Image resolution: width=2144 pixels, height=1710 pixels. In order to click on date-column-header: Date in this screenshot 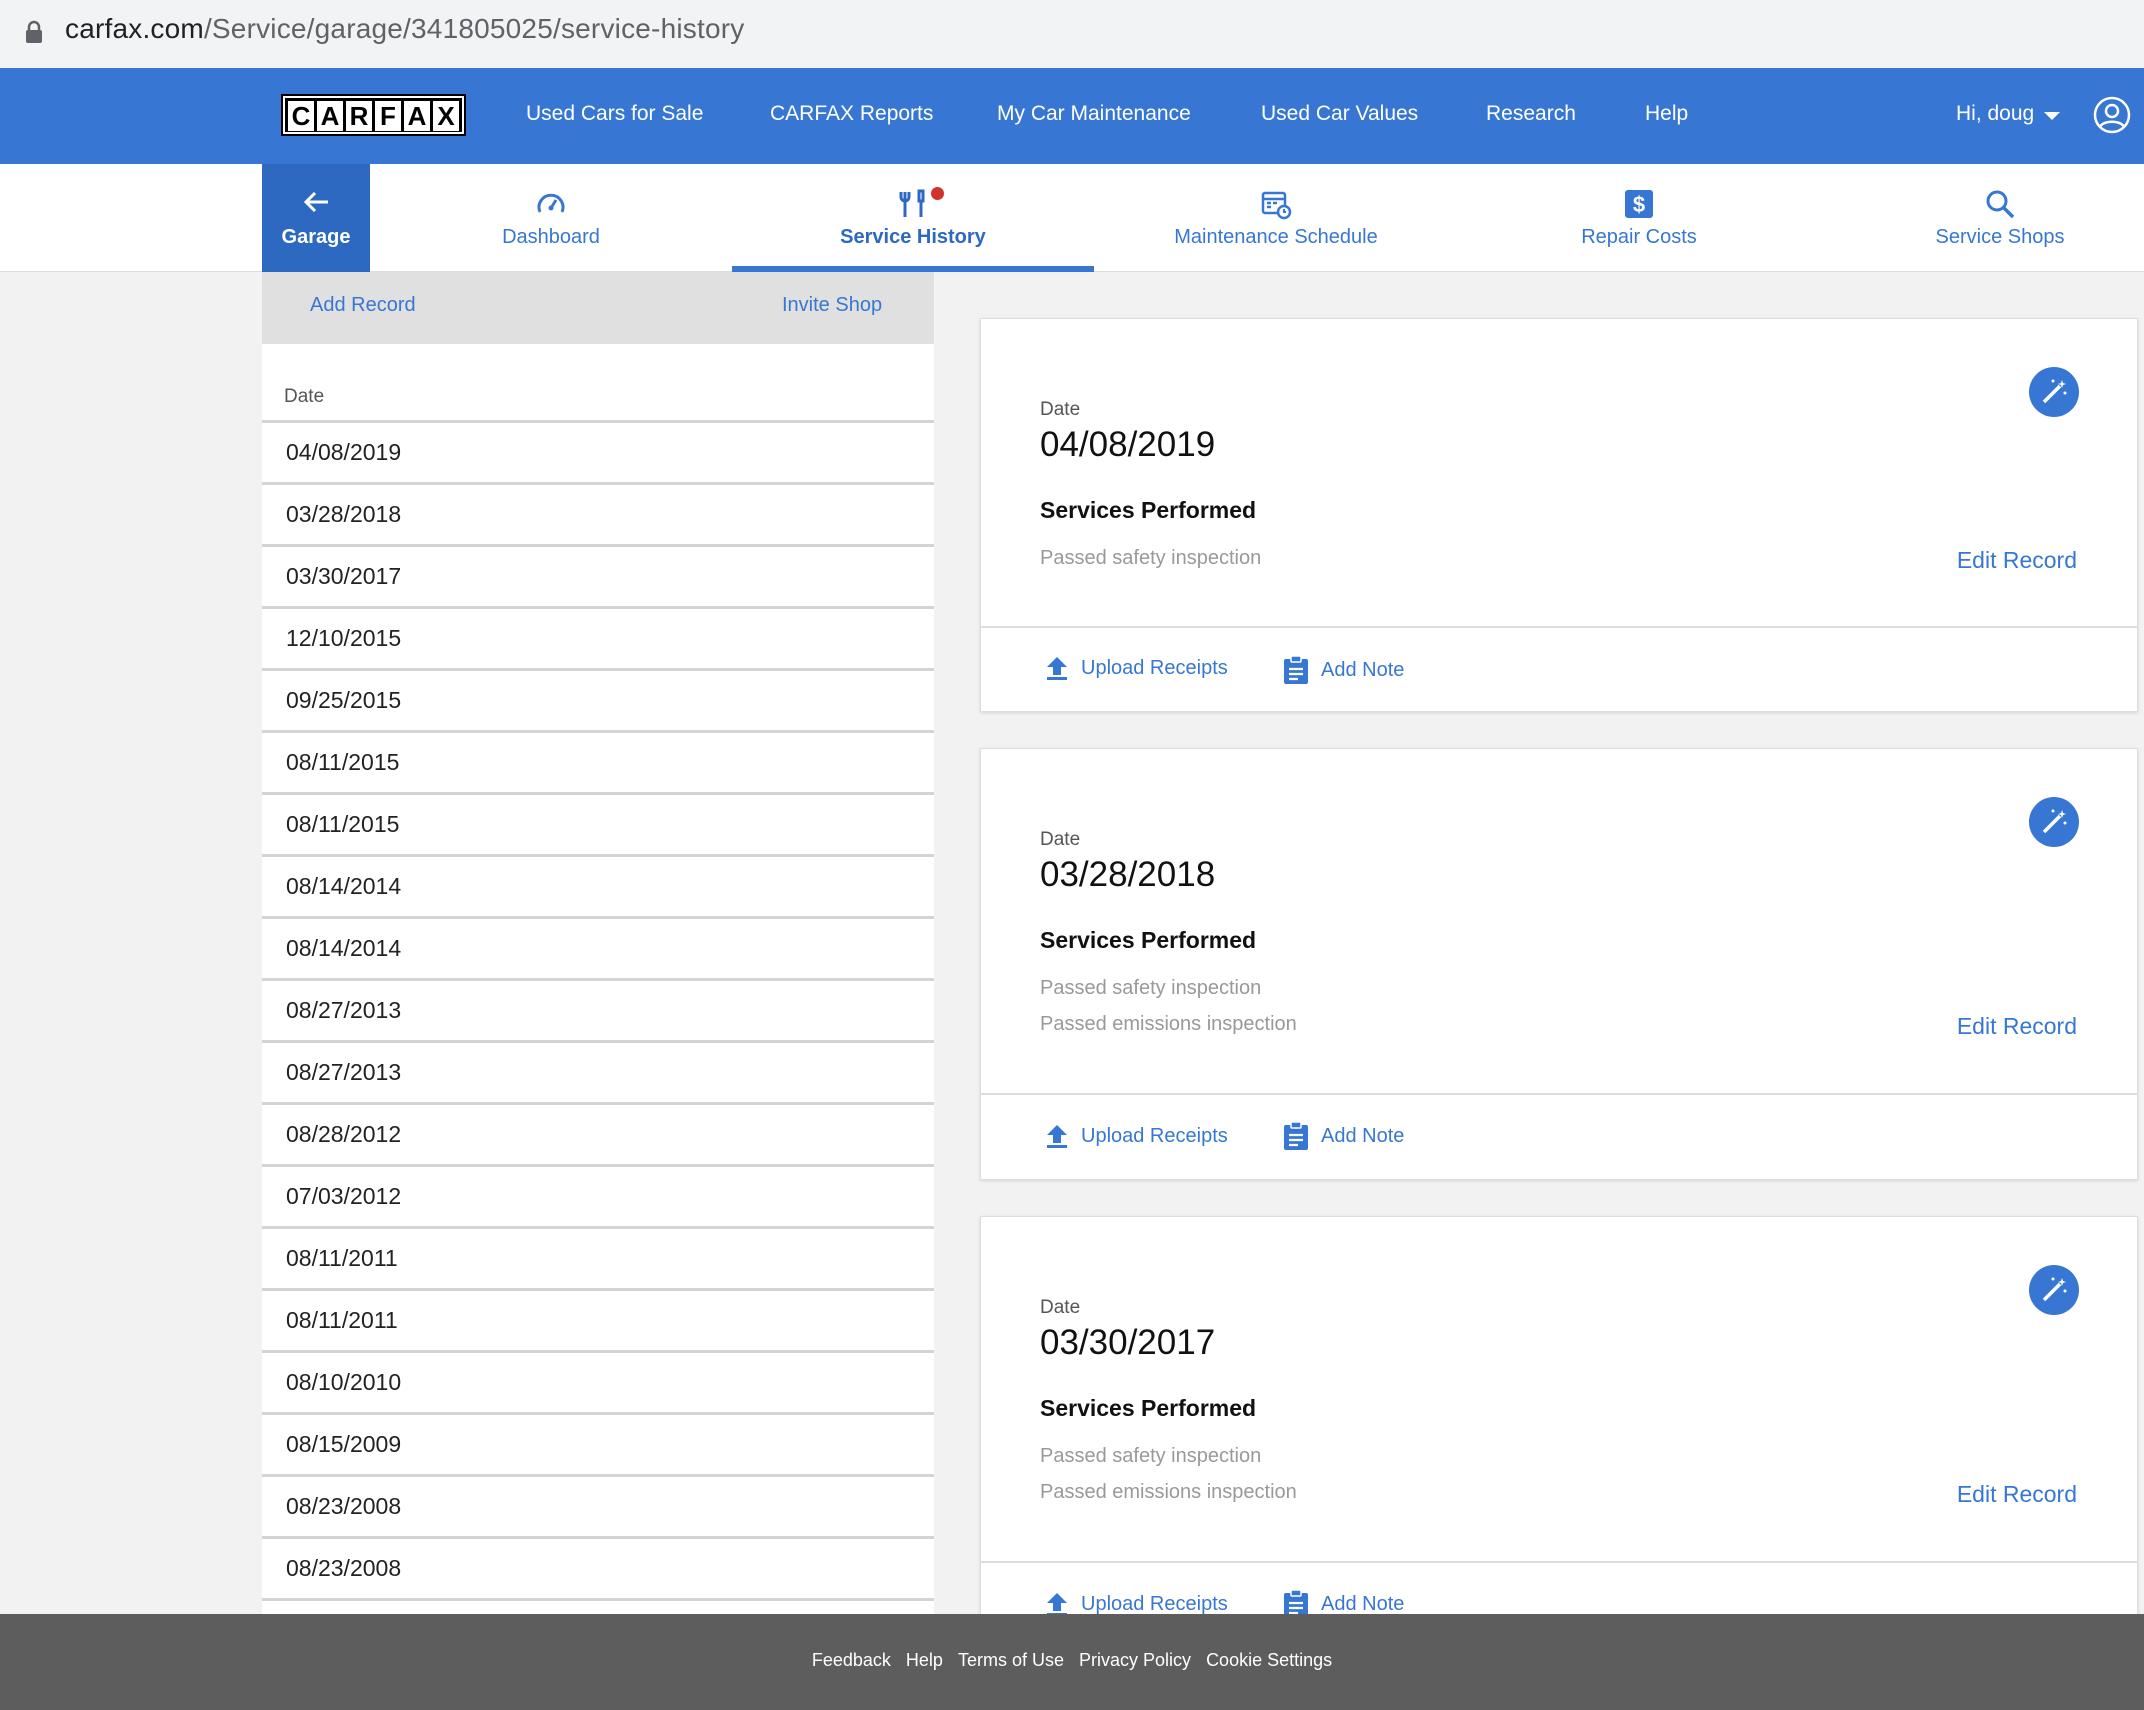, I will do `click(304, 396)`.